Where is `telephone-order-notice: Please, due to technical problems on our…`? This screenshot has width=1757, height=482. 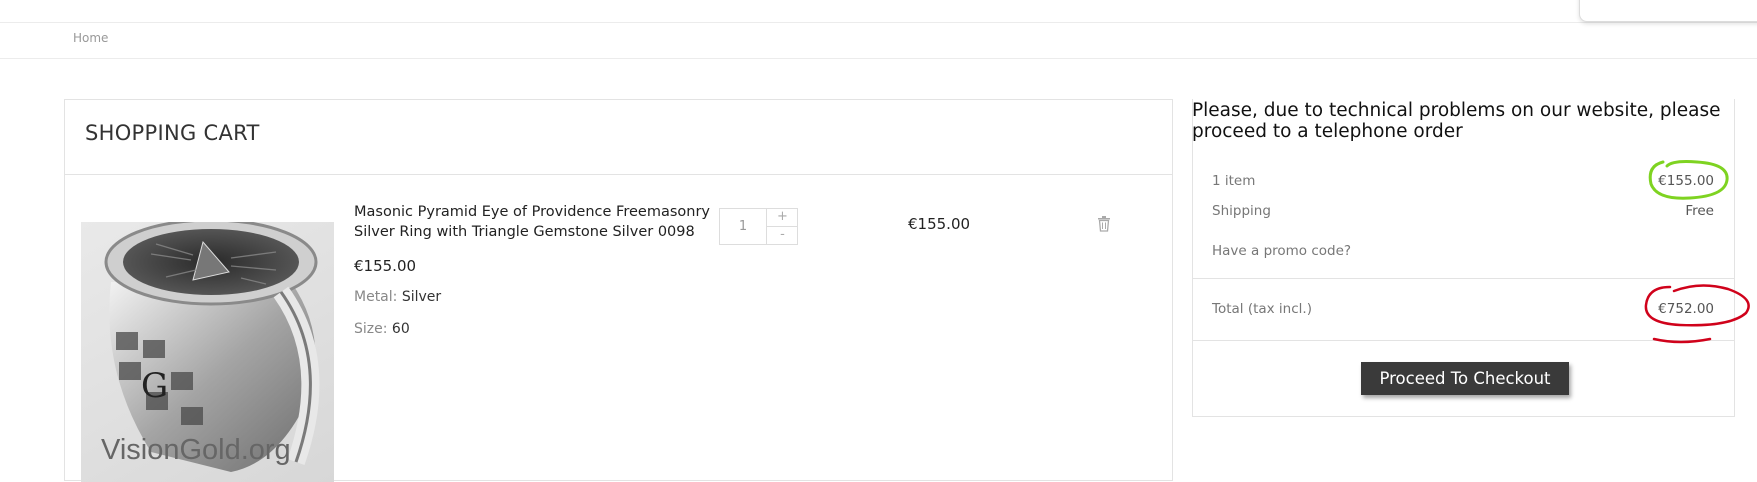
telephone-order-notice: Please, due to technical problems on our… is located at coordinates (1456, 121).